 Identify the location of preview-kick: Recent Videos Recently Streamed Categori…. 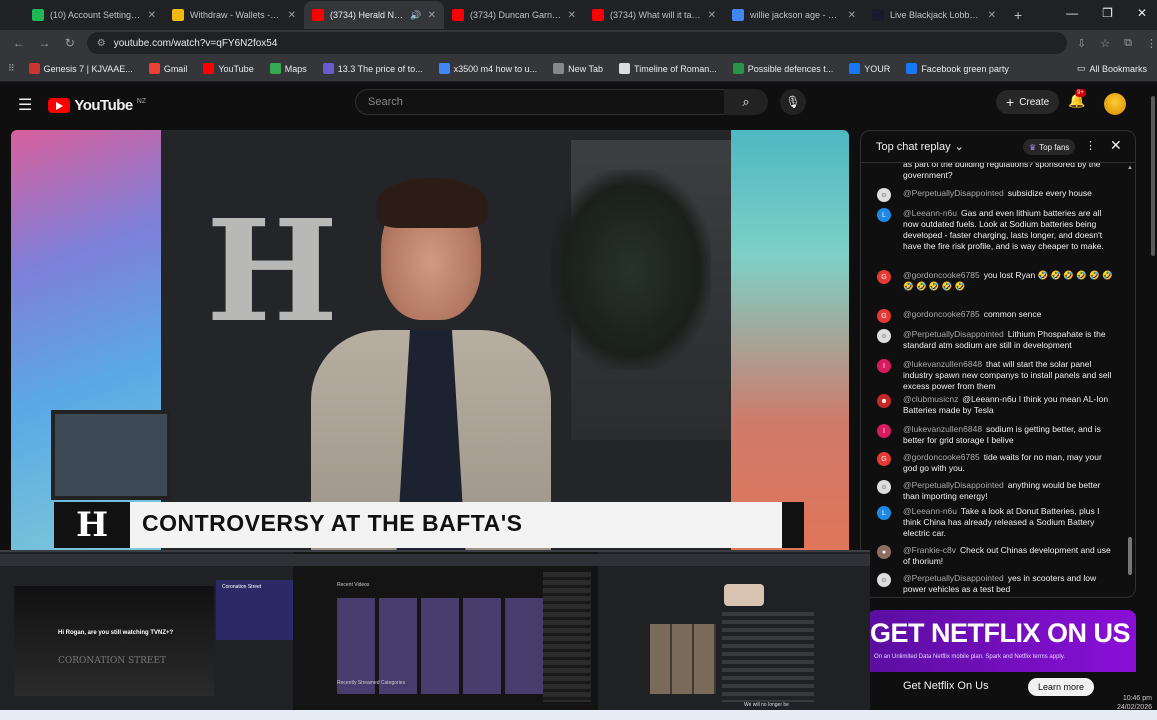
(445, 630).